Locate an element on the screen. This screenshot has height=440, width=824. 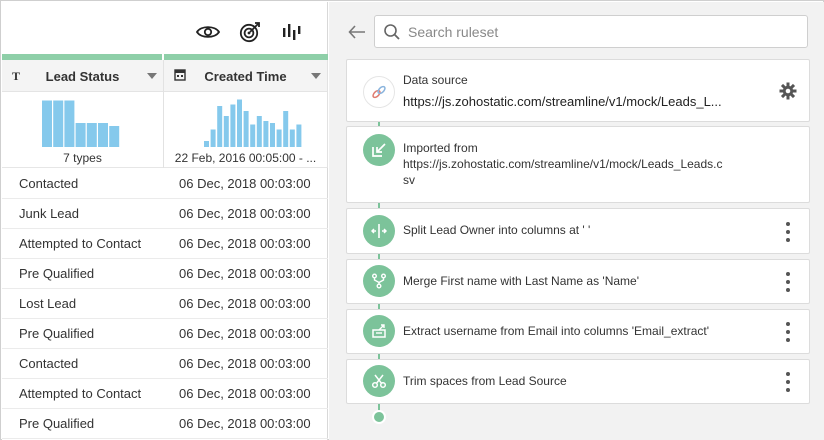
grid-toolbar is located at coordinates (250, 32).